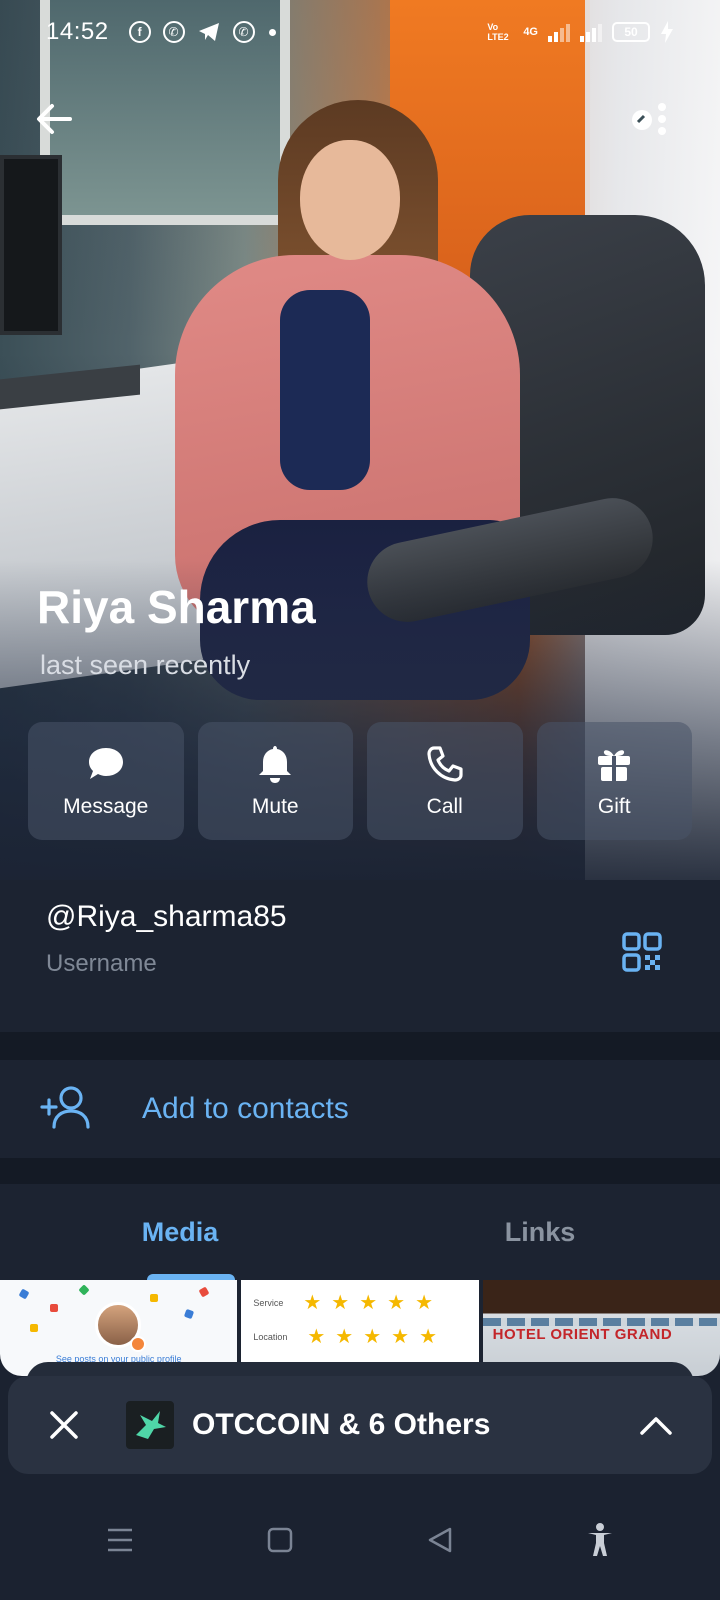 The height and width of the screenshot is (1600, 720). Describe the element at coordinates (272, 32) in the screenshot. I see `status-more-dot` at that location.